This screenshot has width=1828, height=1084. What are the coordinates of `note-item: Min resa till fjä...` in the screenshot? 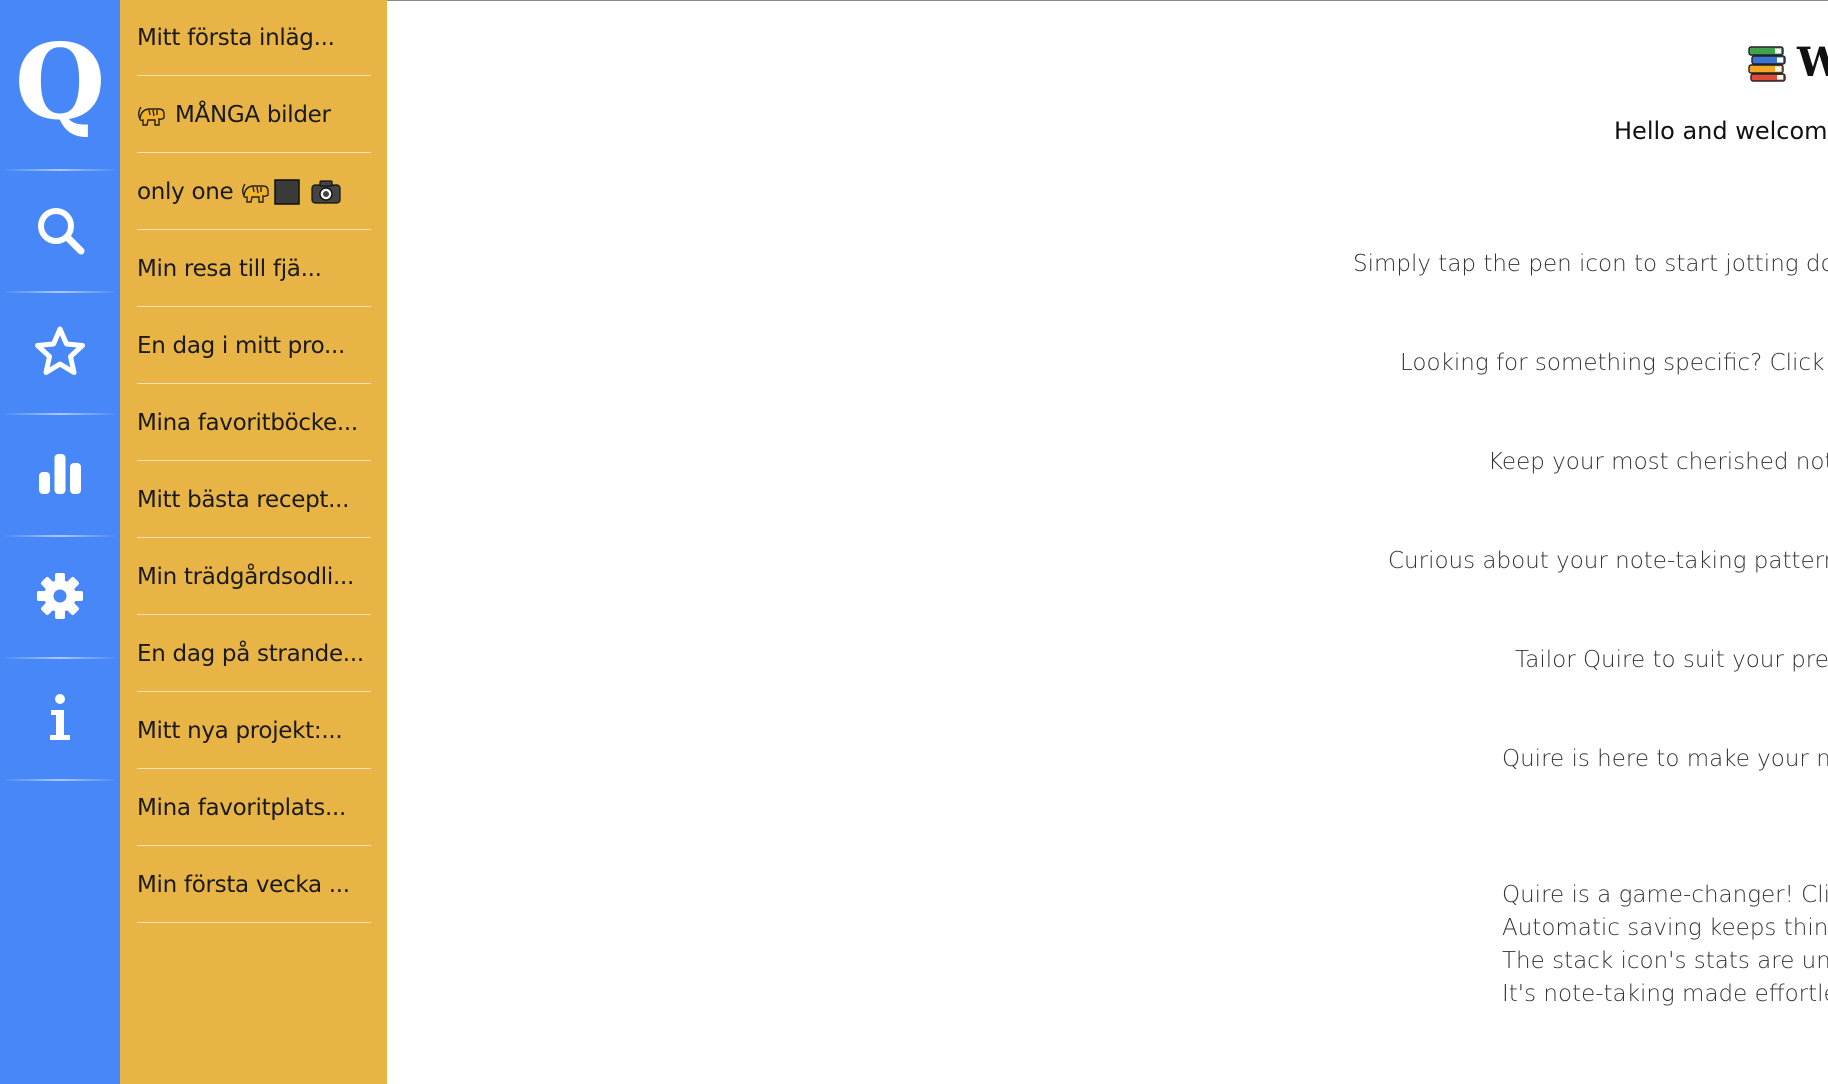 It's located at (254, 269).